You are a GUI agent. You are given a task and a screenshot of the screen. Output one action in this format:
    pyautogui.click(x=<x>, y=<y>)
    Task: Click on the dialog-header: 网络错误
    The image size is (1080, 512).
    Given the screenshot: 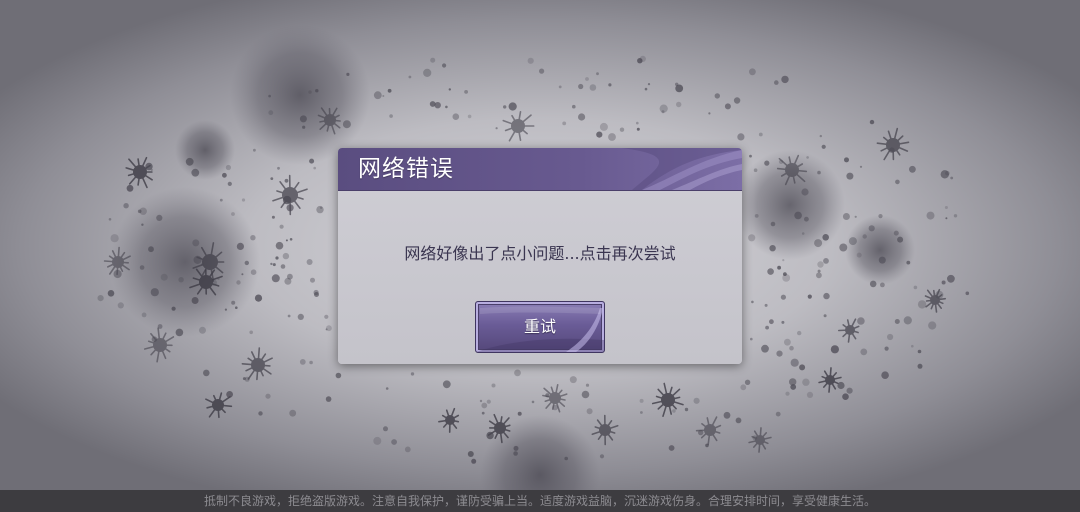 What is the action you would take?
    pyautogui.click(x=540, y=169)
    